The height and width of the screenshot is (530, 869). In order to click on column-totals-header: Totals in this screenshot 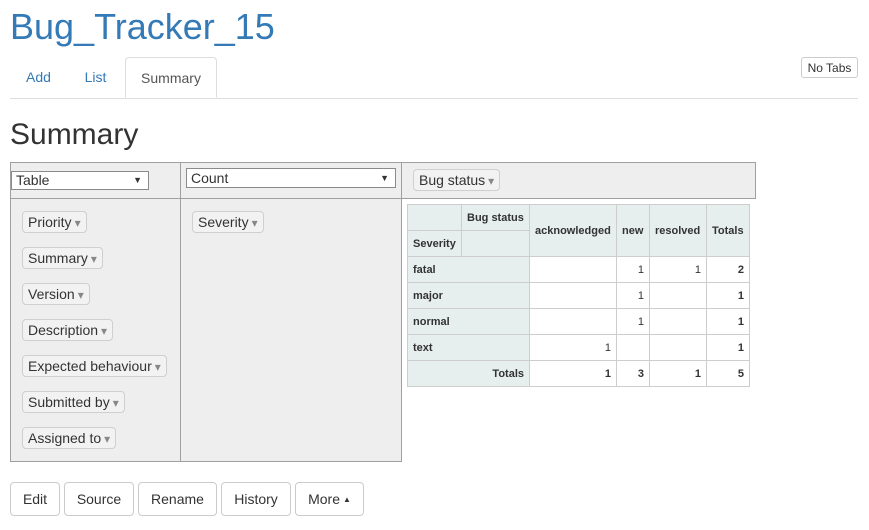, I will do `click(728, 230)`.